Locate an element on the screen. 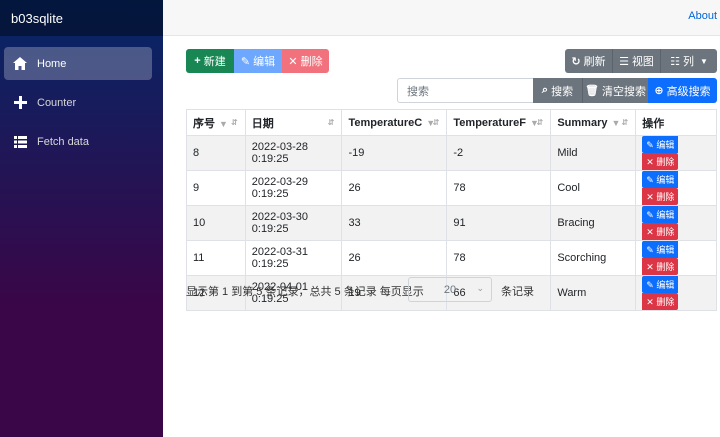  sidebar-item-fetch-data: Fetch data is located at coordinates (78, 141).